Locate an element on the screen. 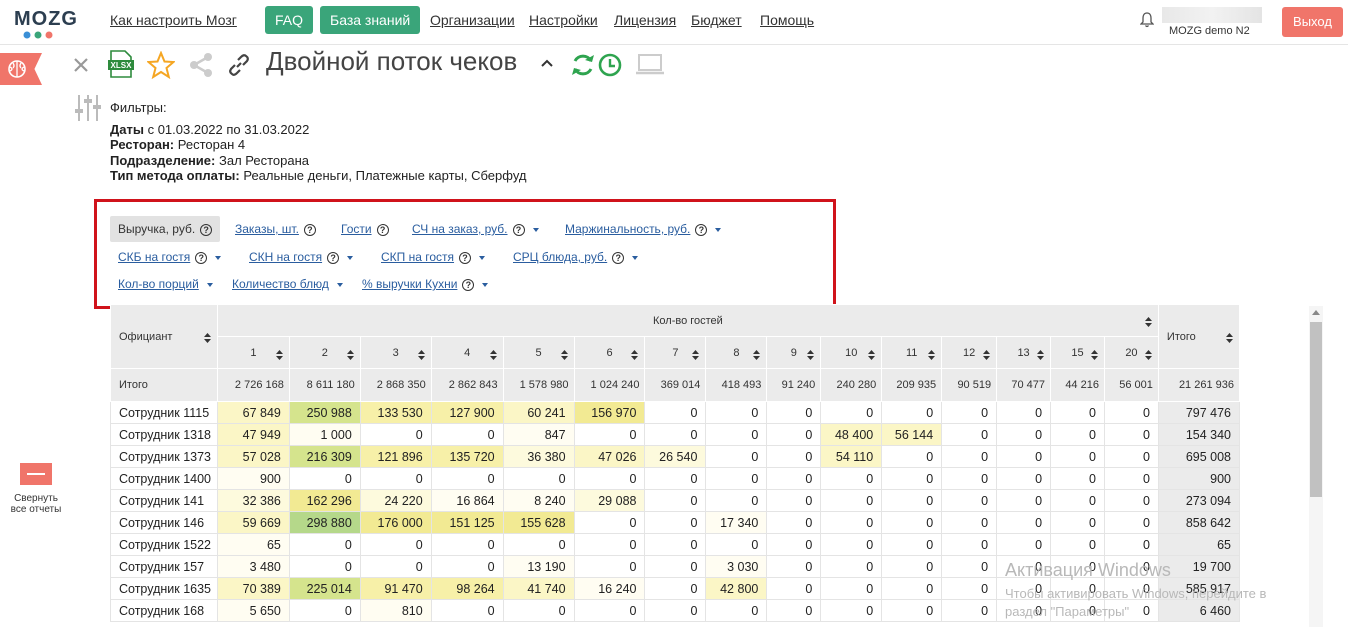 The image size is (1348, 627). guests-col-2: 2 is located at coordinates (324, 352).